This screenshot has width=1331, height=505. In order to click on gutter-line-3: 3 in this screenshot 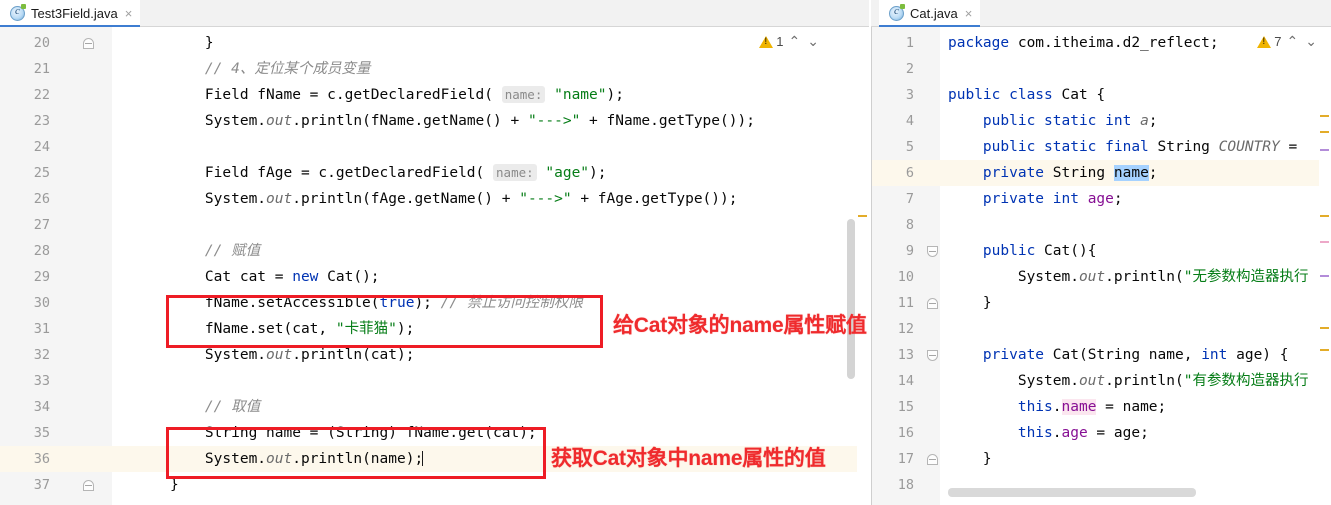, I will do `click(906, 95)`.